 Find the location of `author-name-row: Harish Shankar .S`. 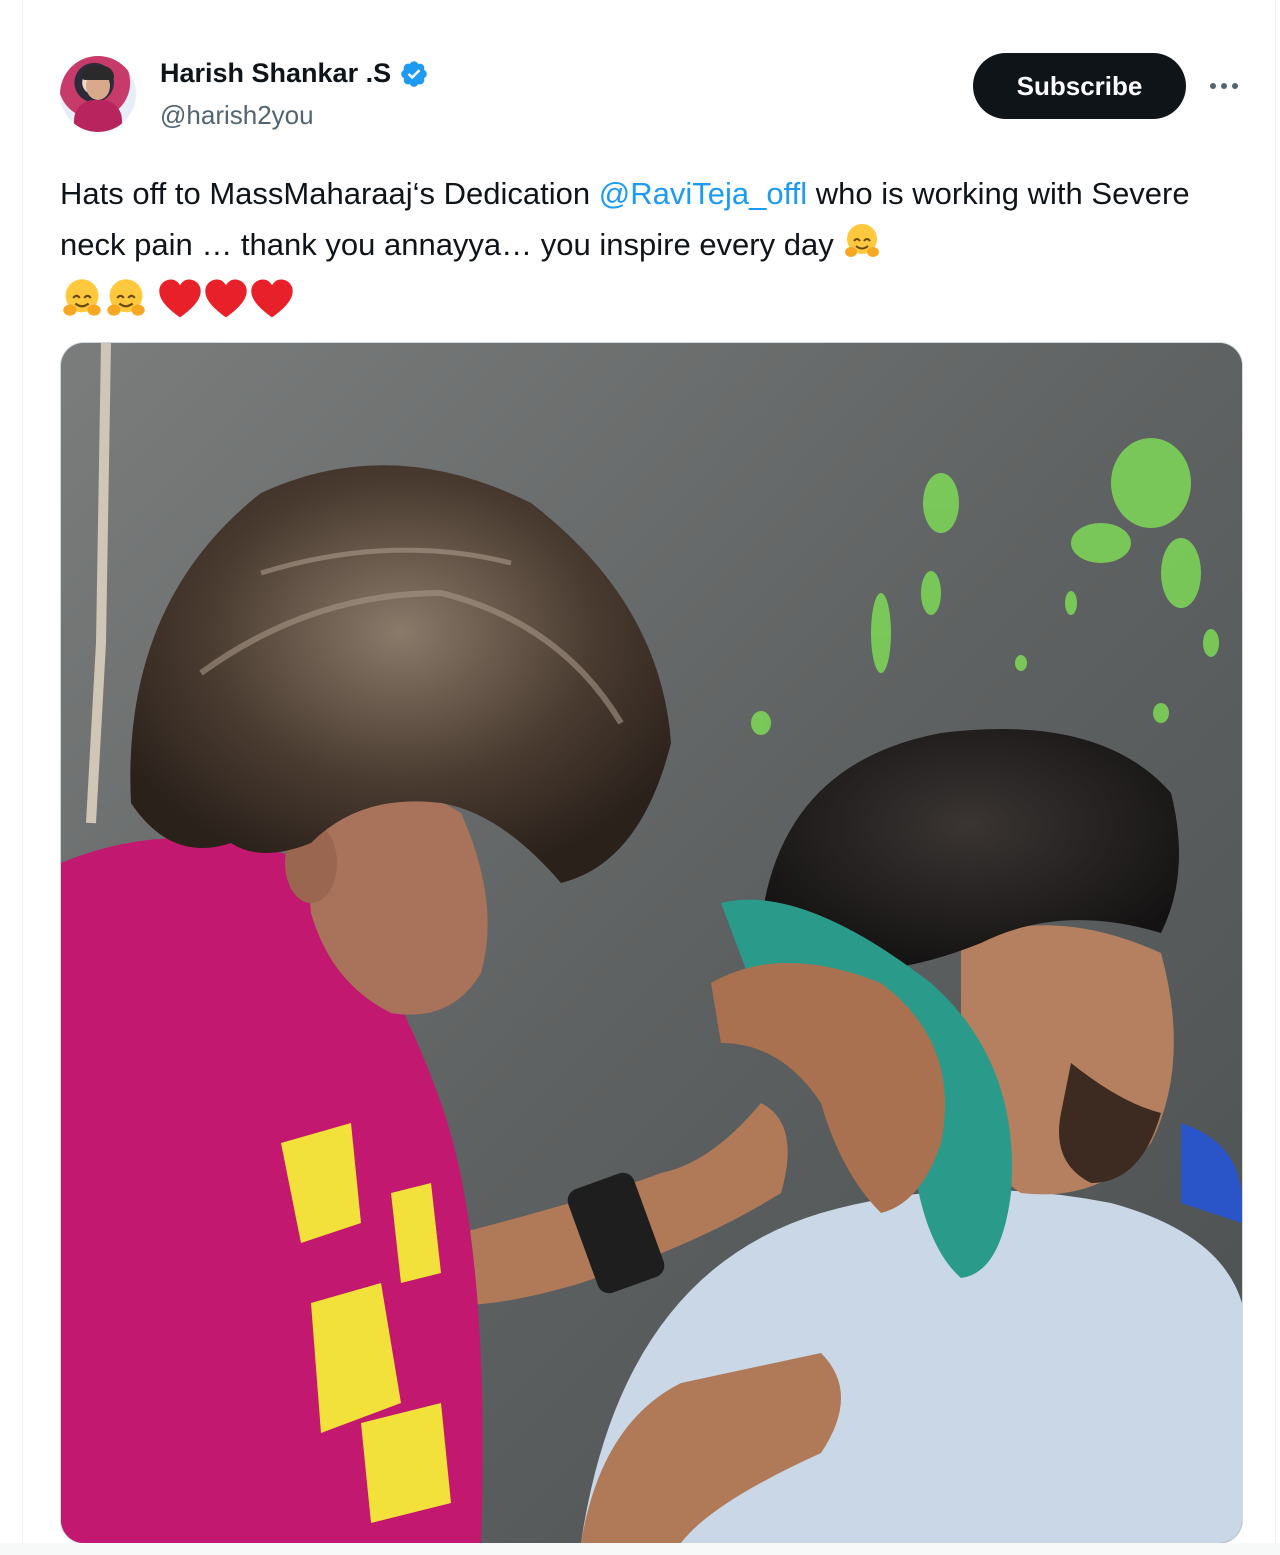

author-name-row: Harish Shankar .S is located at coordinates (294, 73).